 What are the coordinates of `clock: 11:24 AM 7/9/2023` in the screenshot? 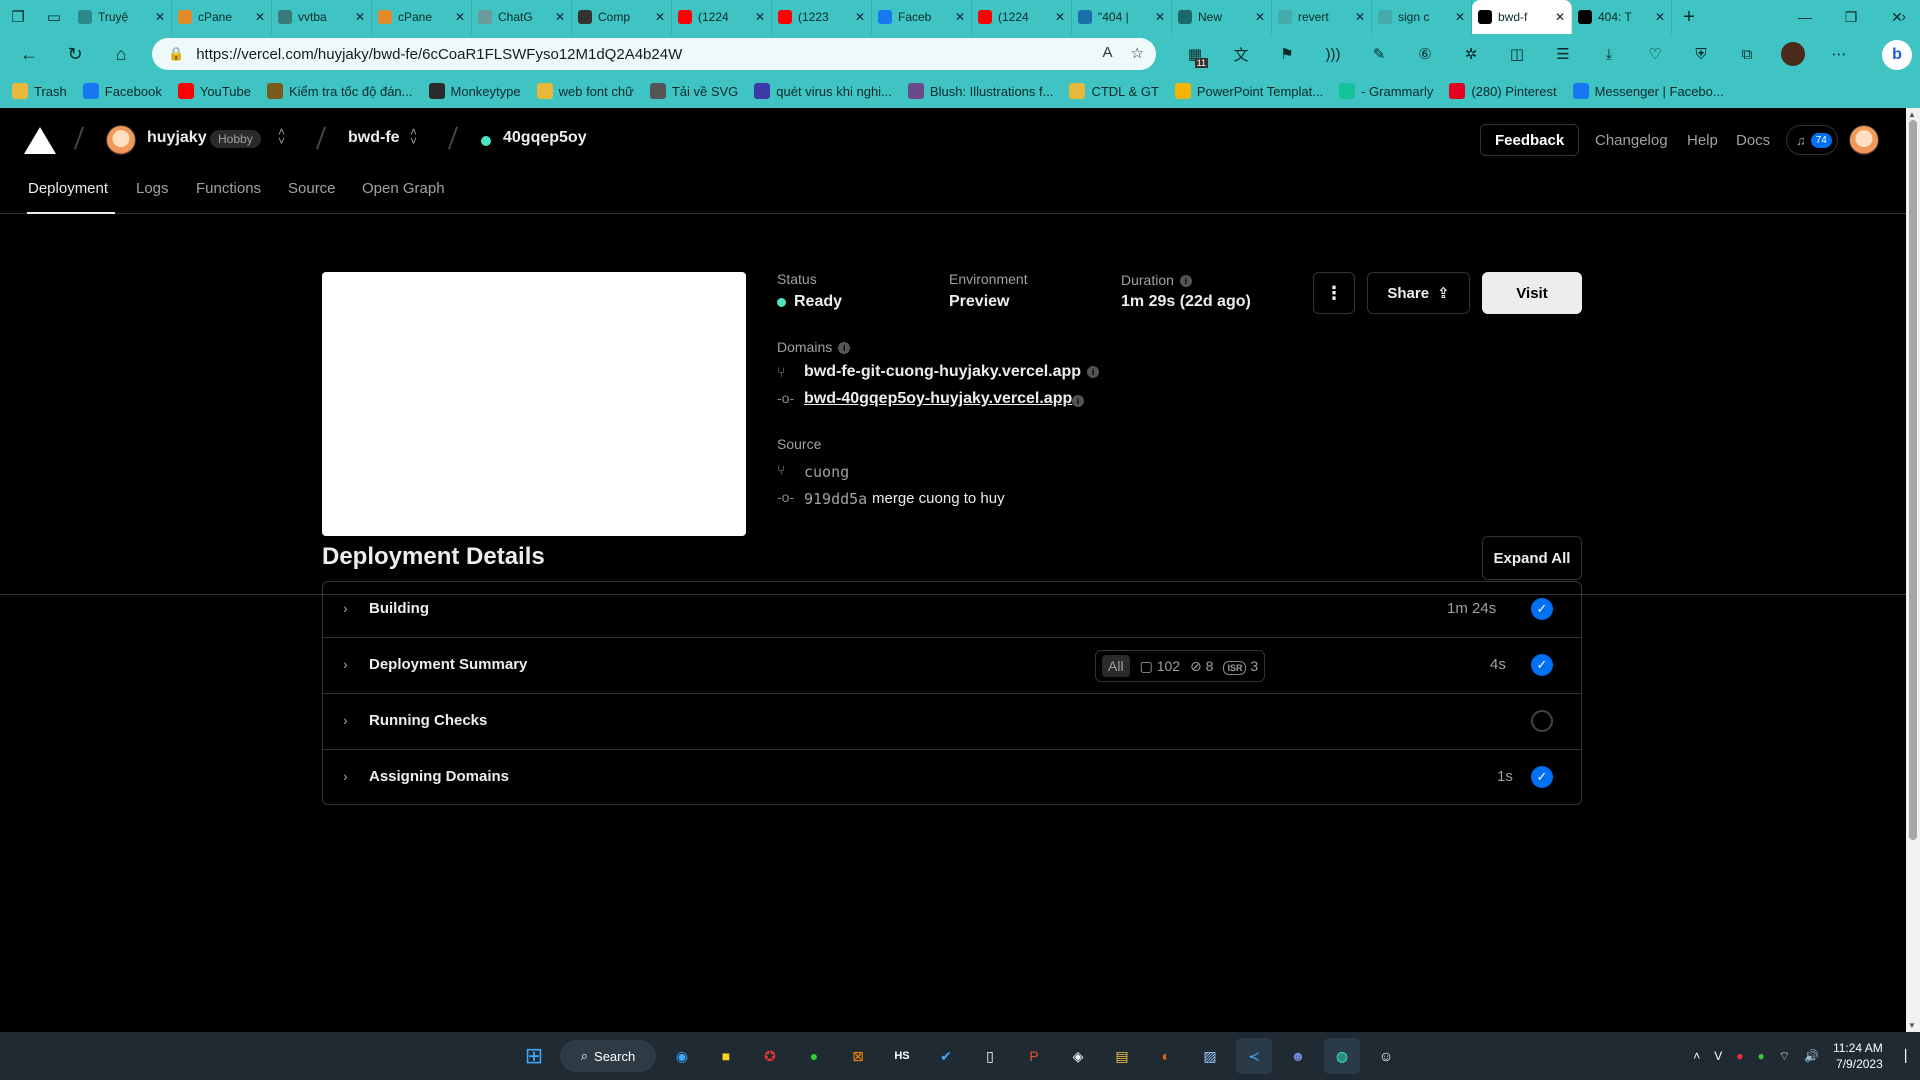 It's located at (1858, 1056).